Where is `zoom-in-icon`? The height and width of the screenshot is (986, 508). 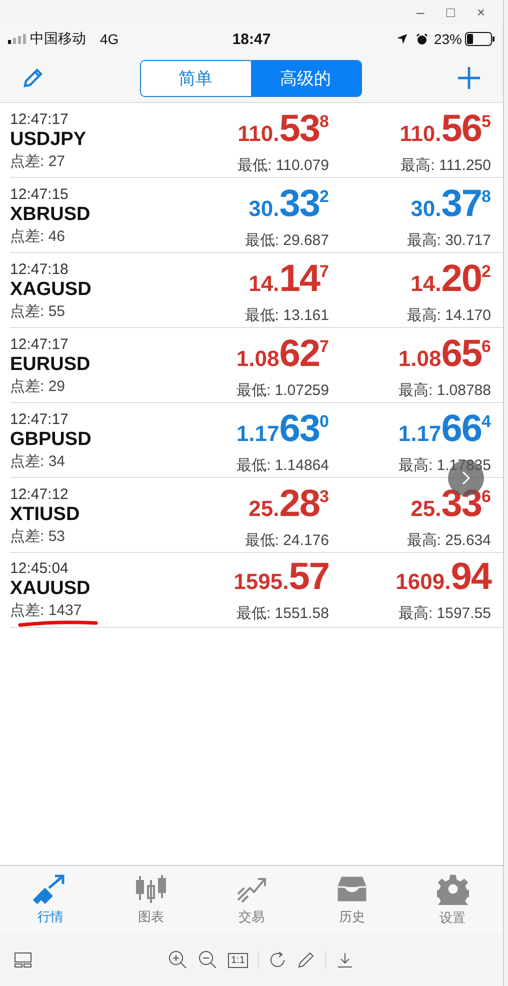
zoom-in-icon is located at coordinates (178, 960).